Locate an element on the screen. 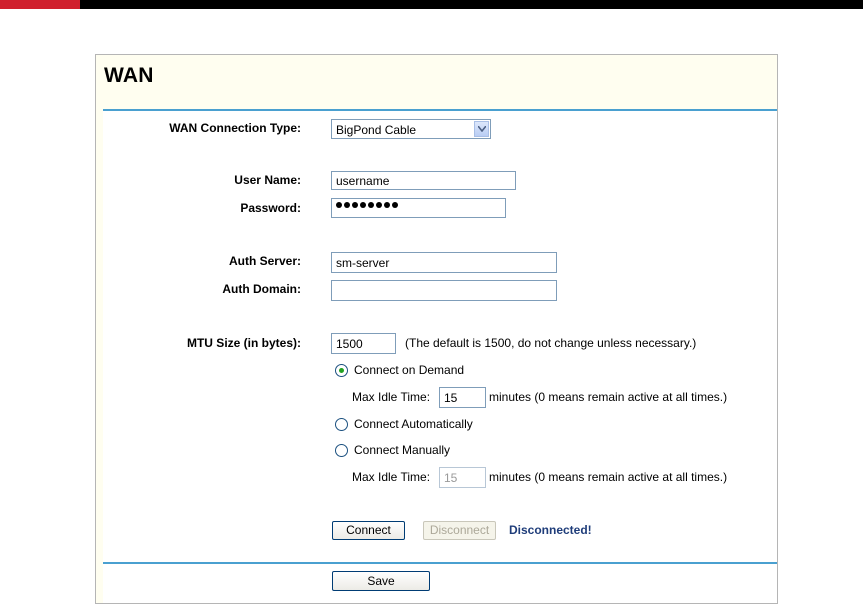  max-idle-time-input is located at coordinates (462, 397).